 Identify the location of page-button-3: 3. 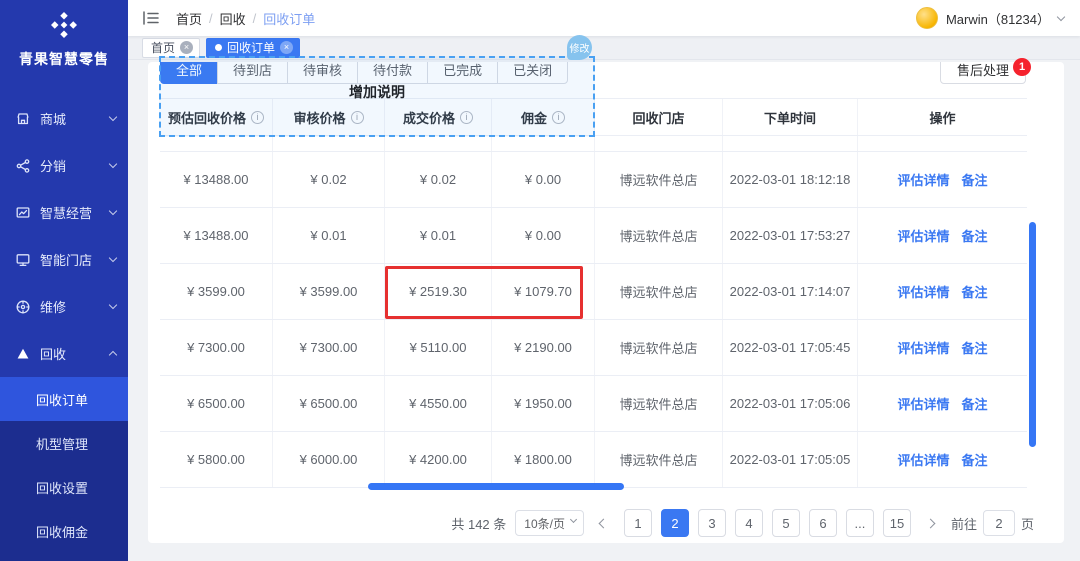
(711, 523).